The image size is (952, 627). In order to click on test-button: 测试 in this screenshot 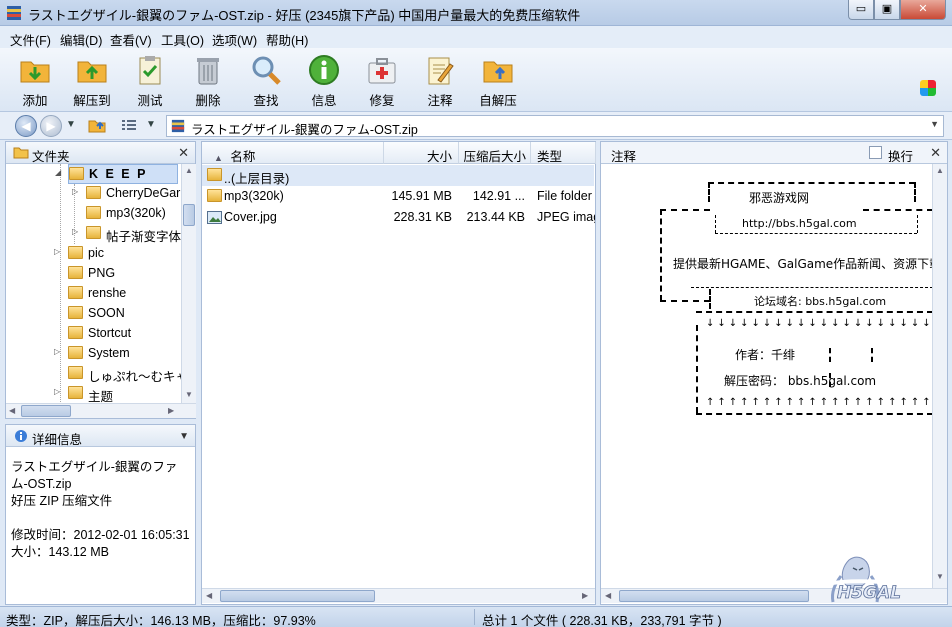, I will do `click(150, 81)`.